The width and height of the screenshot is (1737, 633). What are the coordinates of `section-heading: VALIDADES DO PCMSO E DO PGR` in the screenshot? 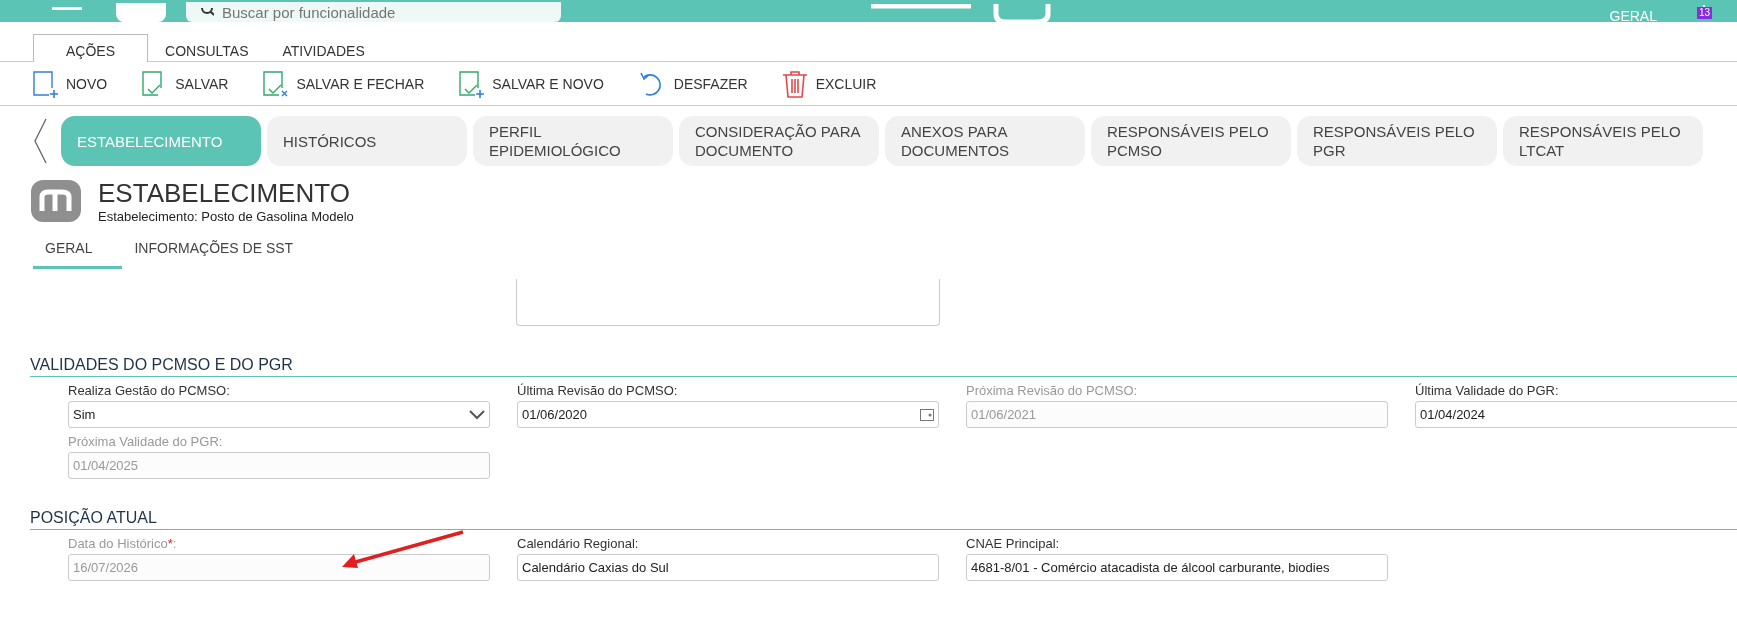 It's located at (883, 366).